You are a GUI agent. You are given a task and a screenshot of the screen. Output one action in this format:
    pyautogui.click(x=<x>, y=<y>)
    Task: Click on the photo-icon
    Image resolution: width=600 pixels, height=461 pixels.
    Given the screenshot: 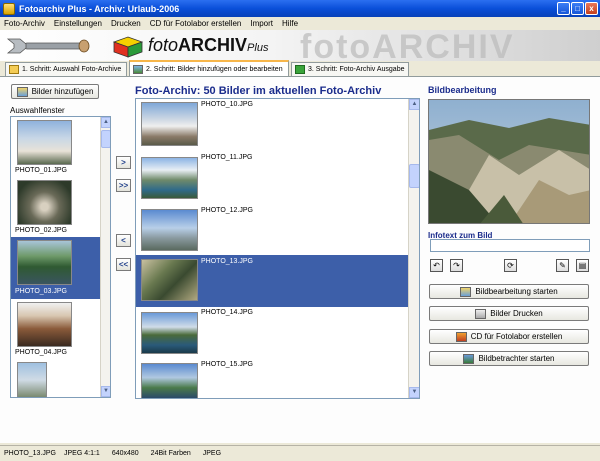 What is the action you would take?
    pyautogui.click(x=138, y=69)
    